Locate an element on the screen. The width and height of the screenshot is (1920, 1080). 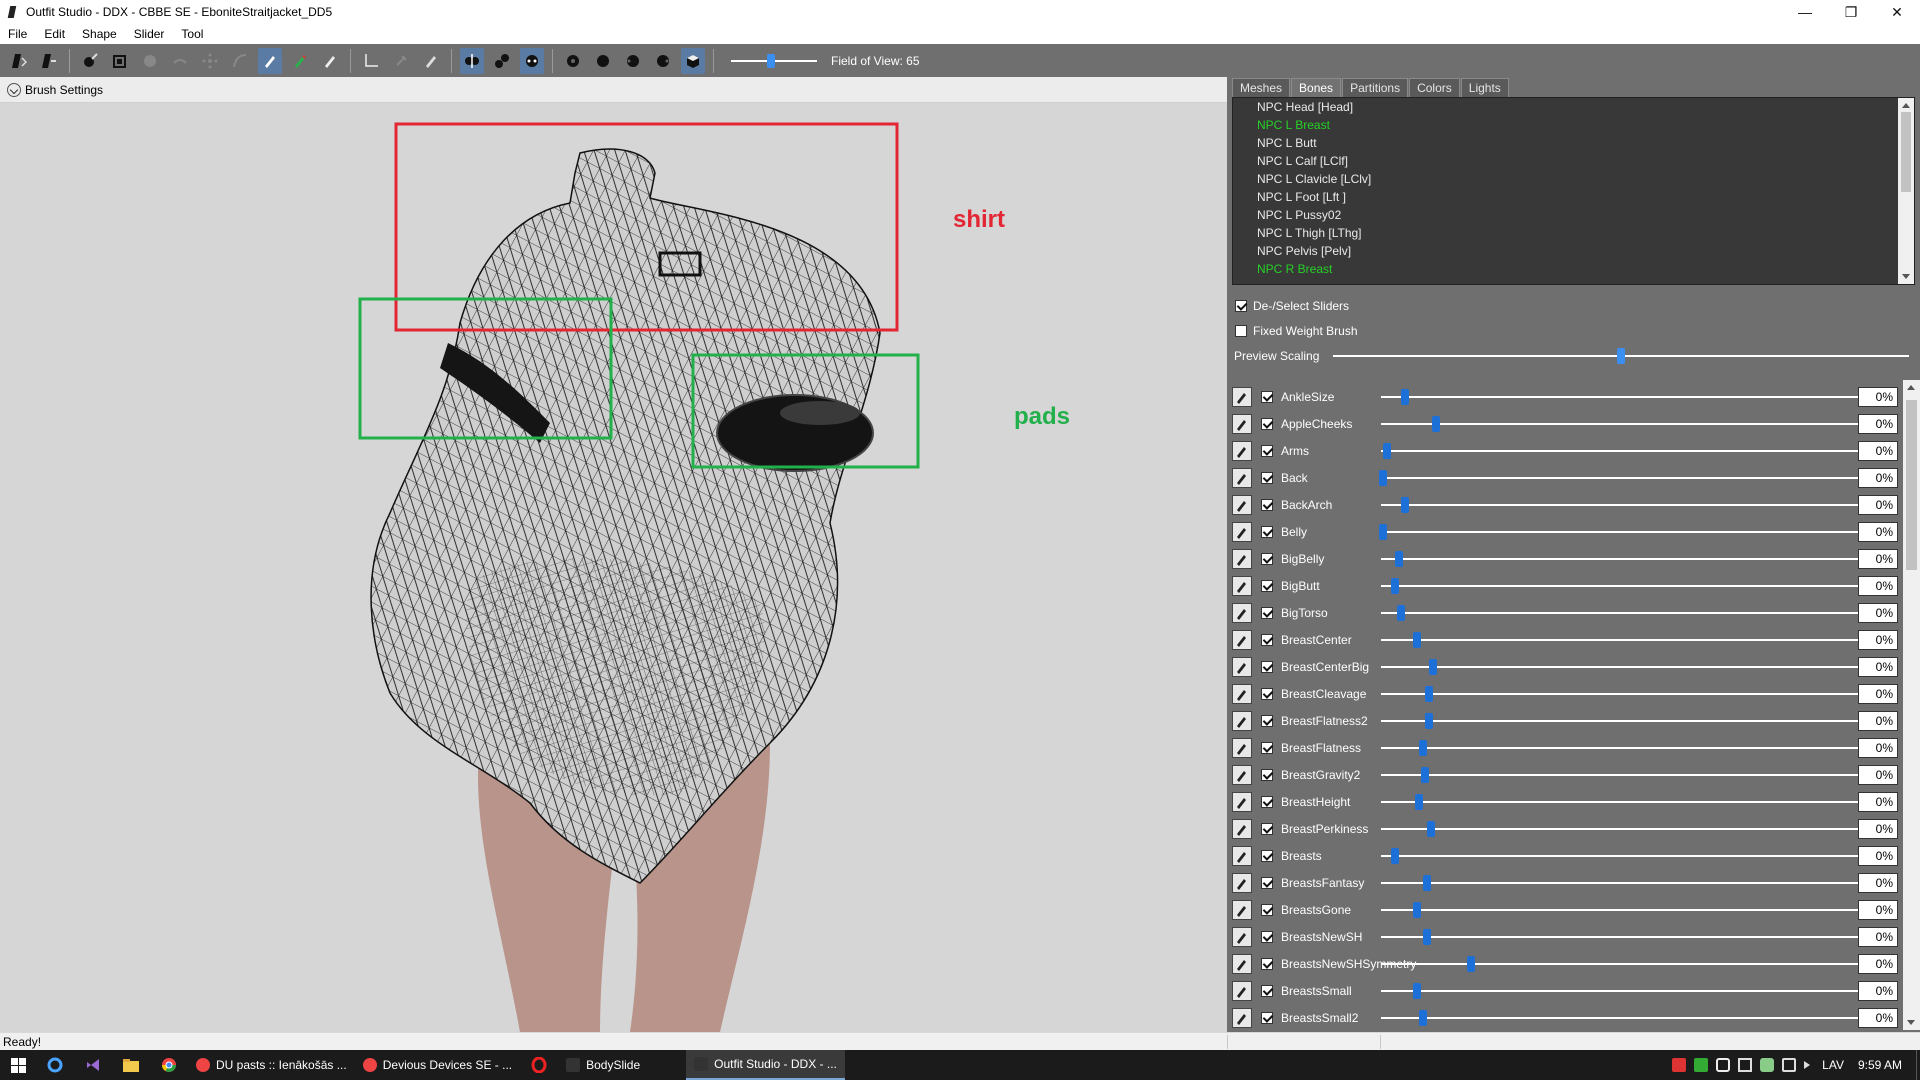
bone-item: NPC Pelvis [Pelv] is located at coordinates (1573, 251).